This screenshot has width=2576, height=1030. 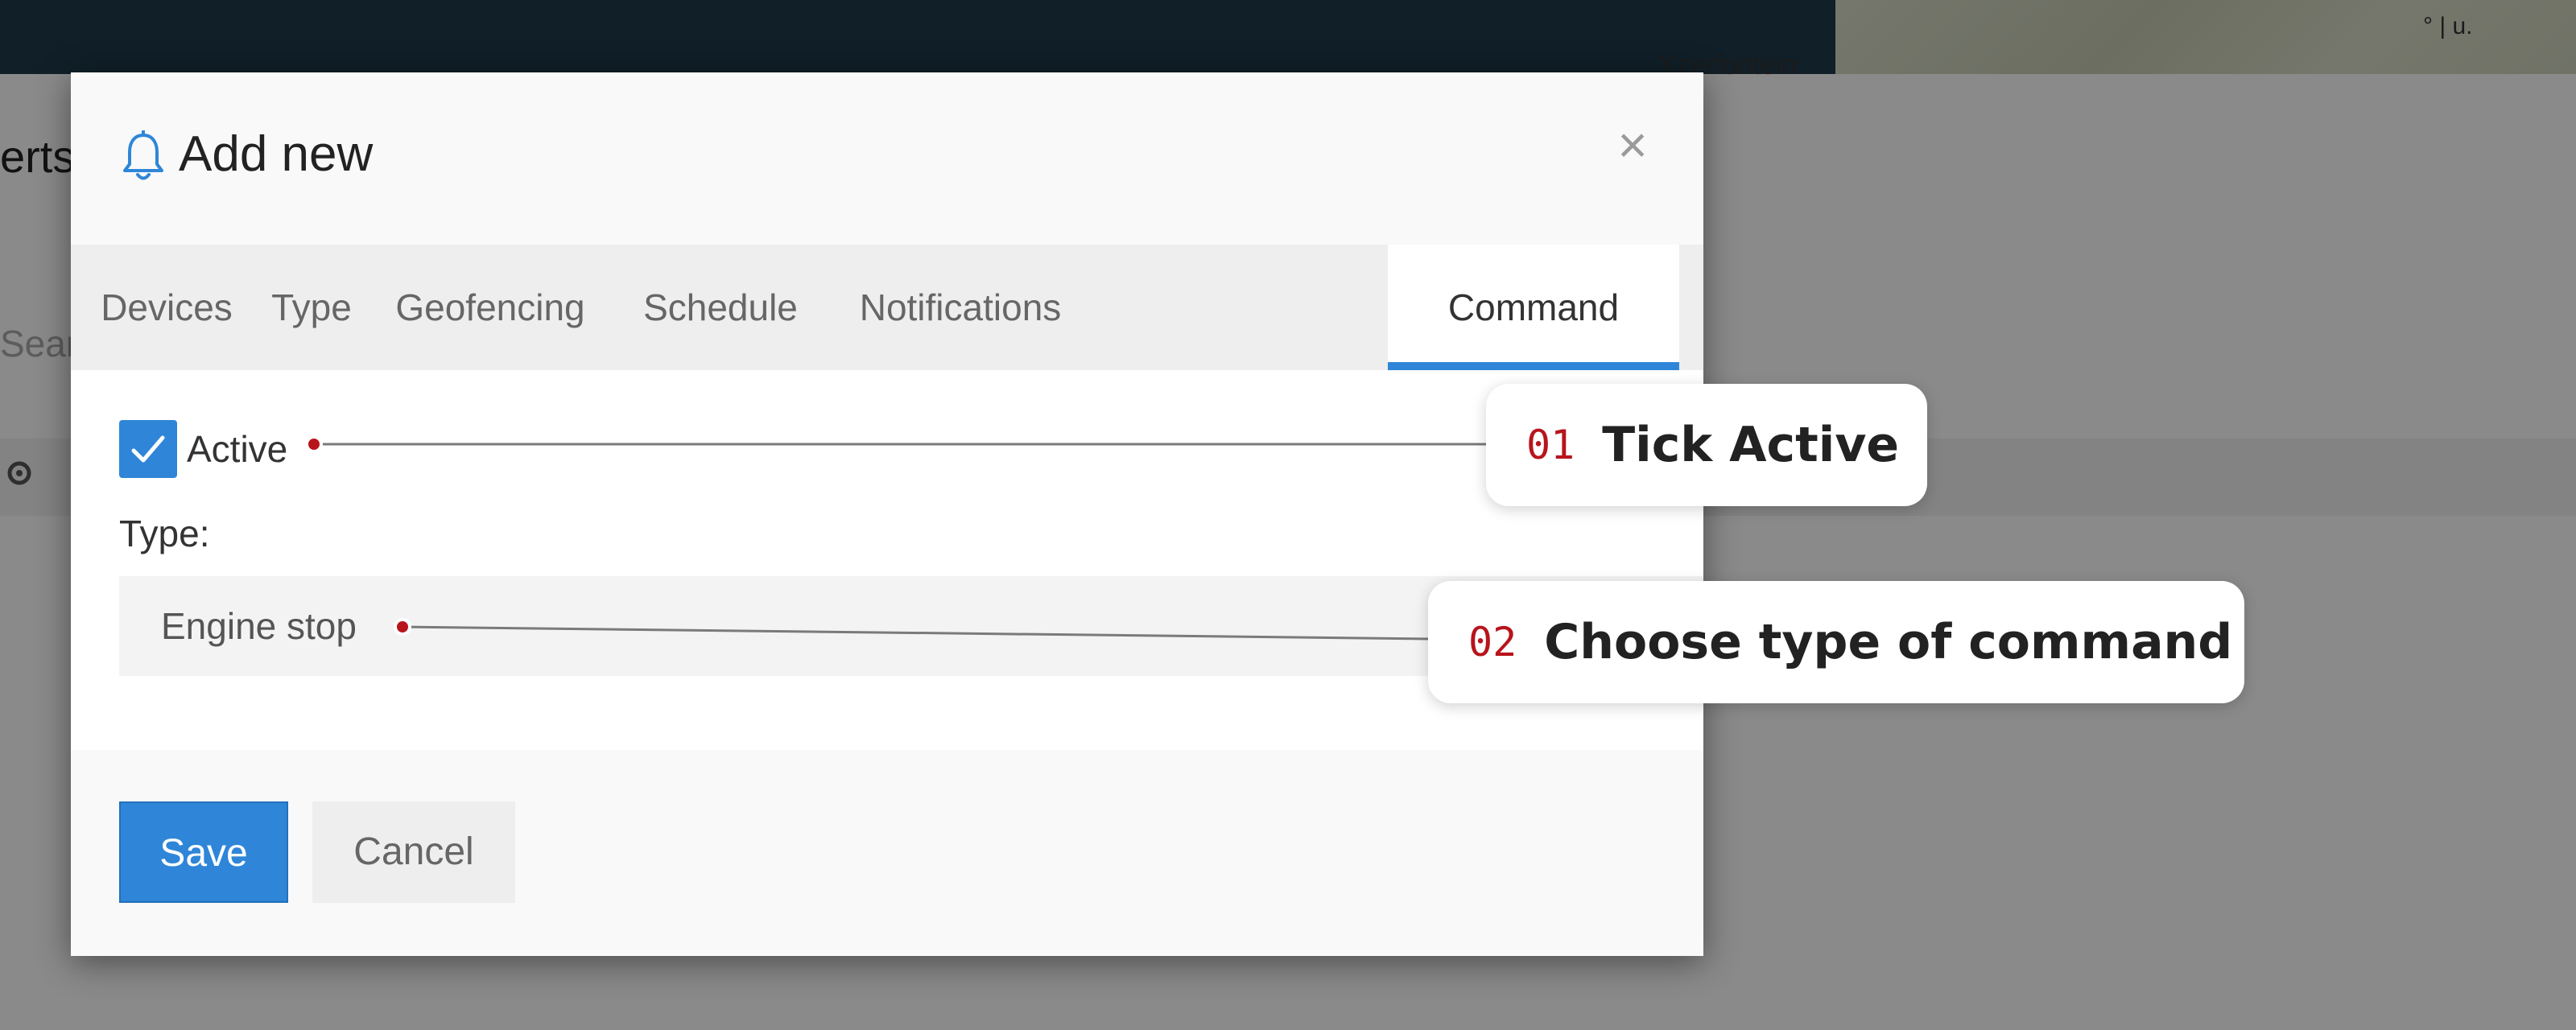 I want to click on annotation-number: 01, so click(x=1550, y=445).